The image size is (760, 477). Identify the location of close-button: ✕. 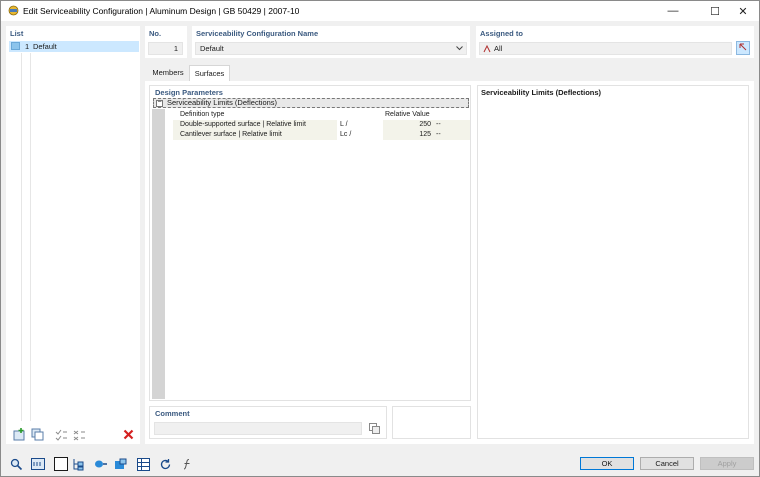
(743, 11).